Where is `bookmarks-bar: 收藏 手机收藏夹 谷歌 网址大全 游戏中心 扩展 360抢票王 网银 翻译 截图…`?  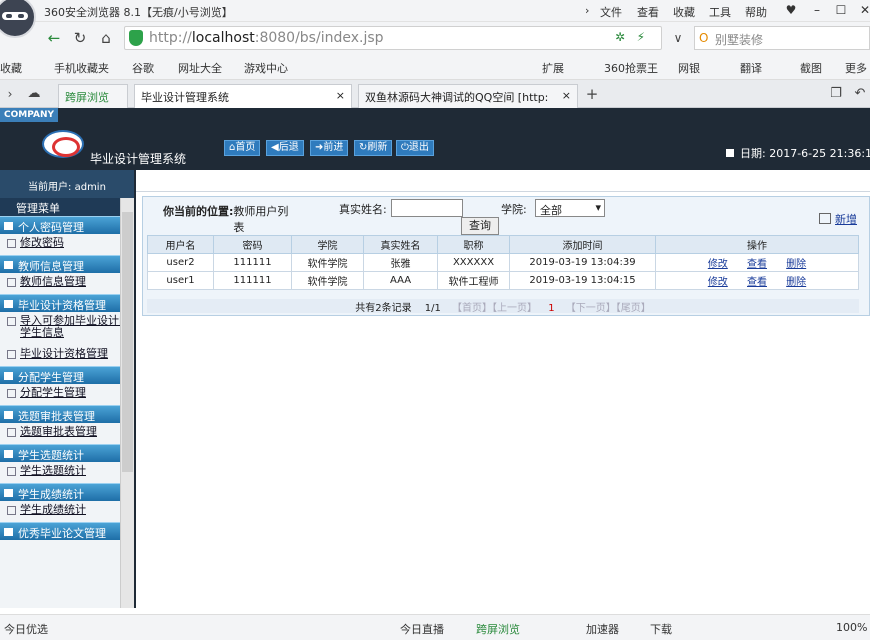
bookmarks-bar: 收藏 手机收藏夹 谷歌 网址大全 游戏中心 扩展 360抢票王 网银 翻译 截图… is located at coordinates (435, 67).